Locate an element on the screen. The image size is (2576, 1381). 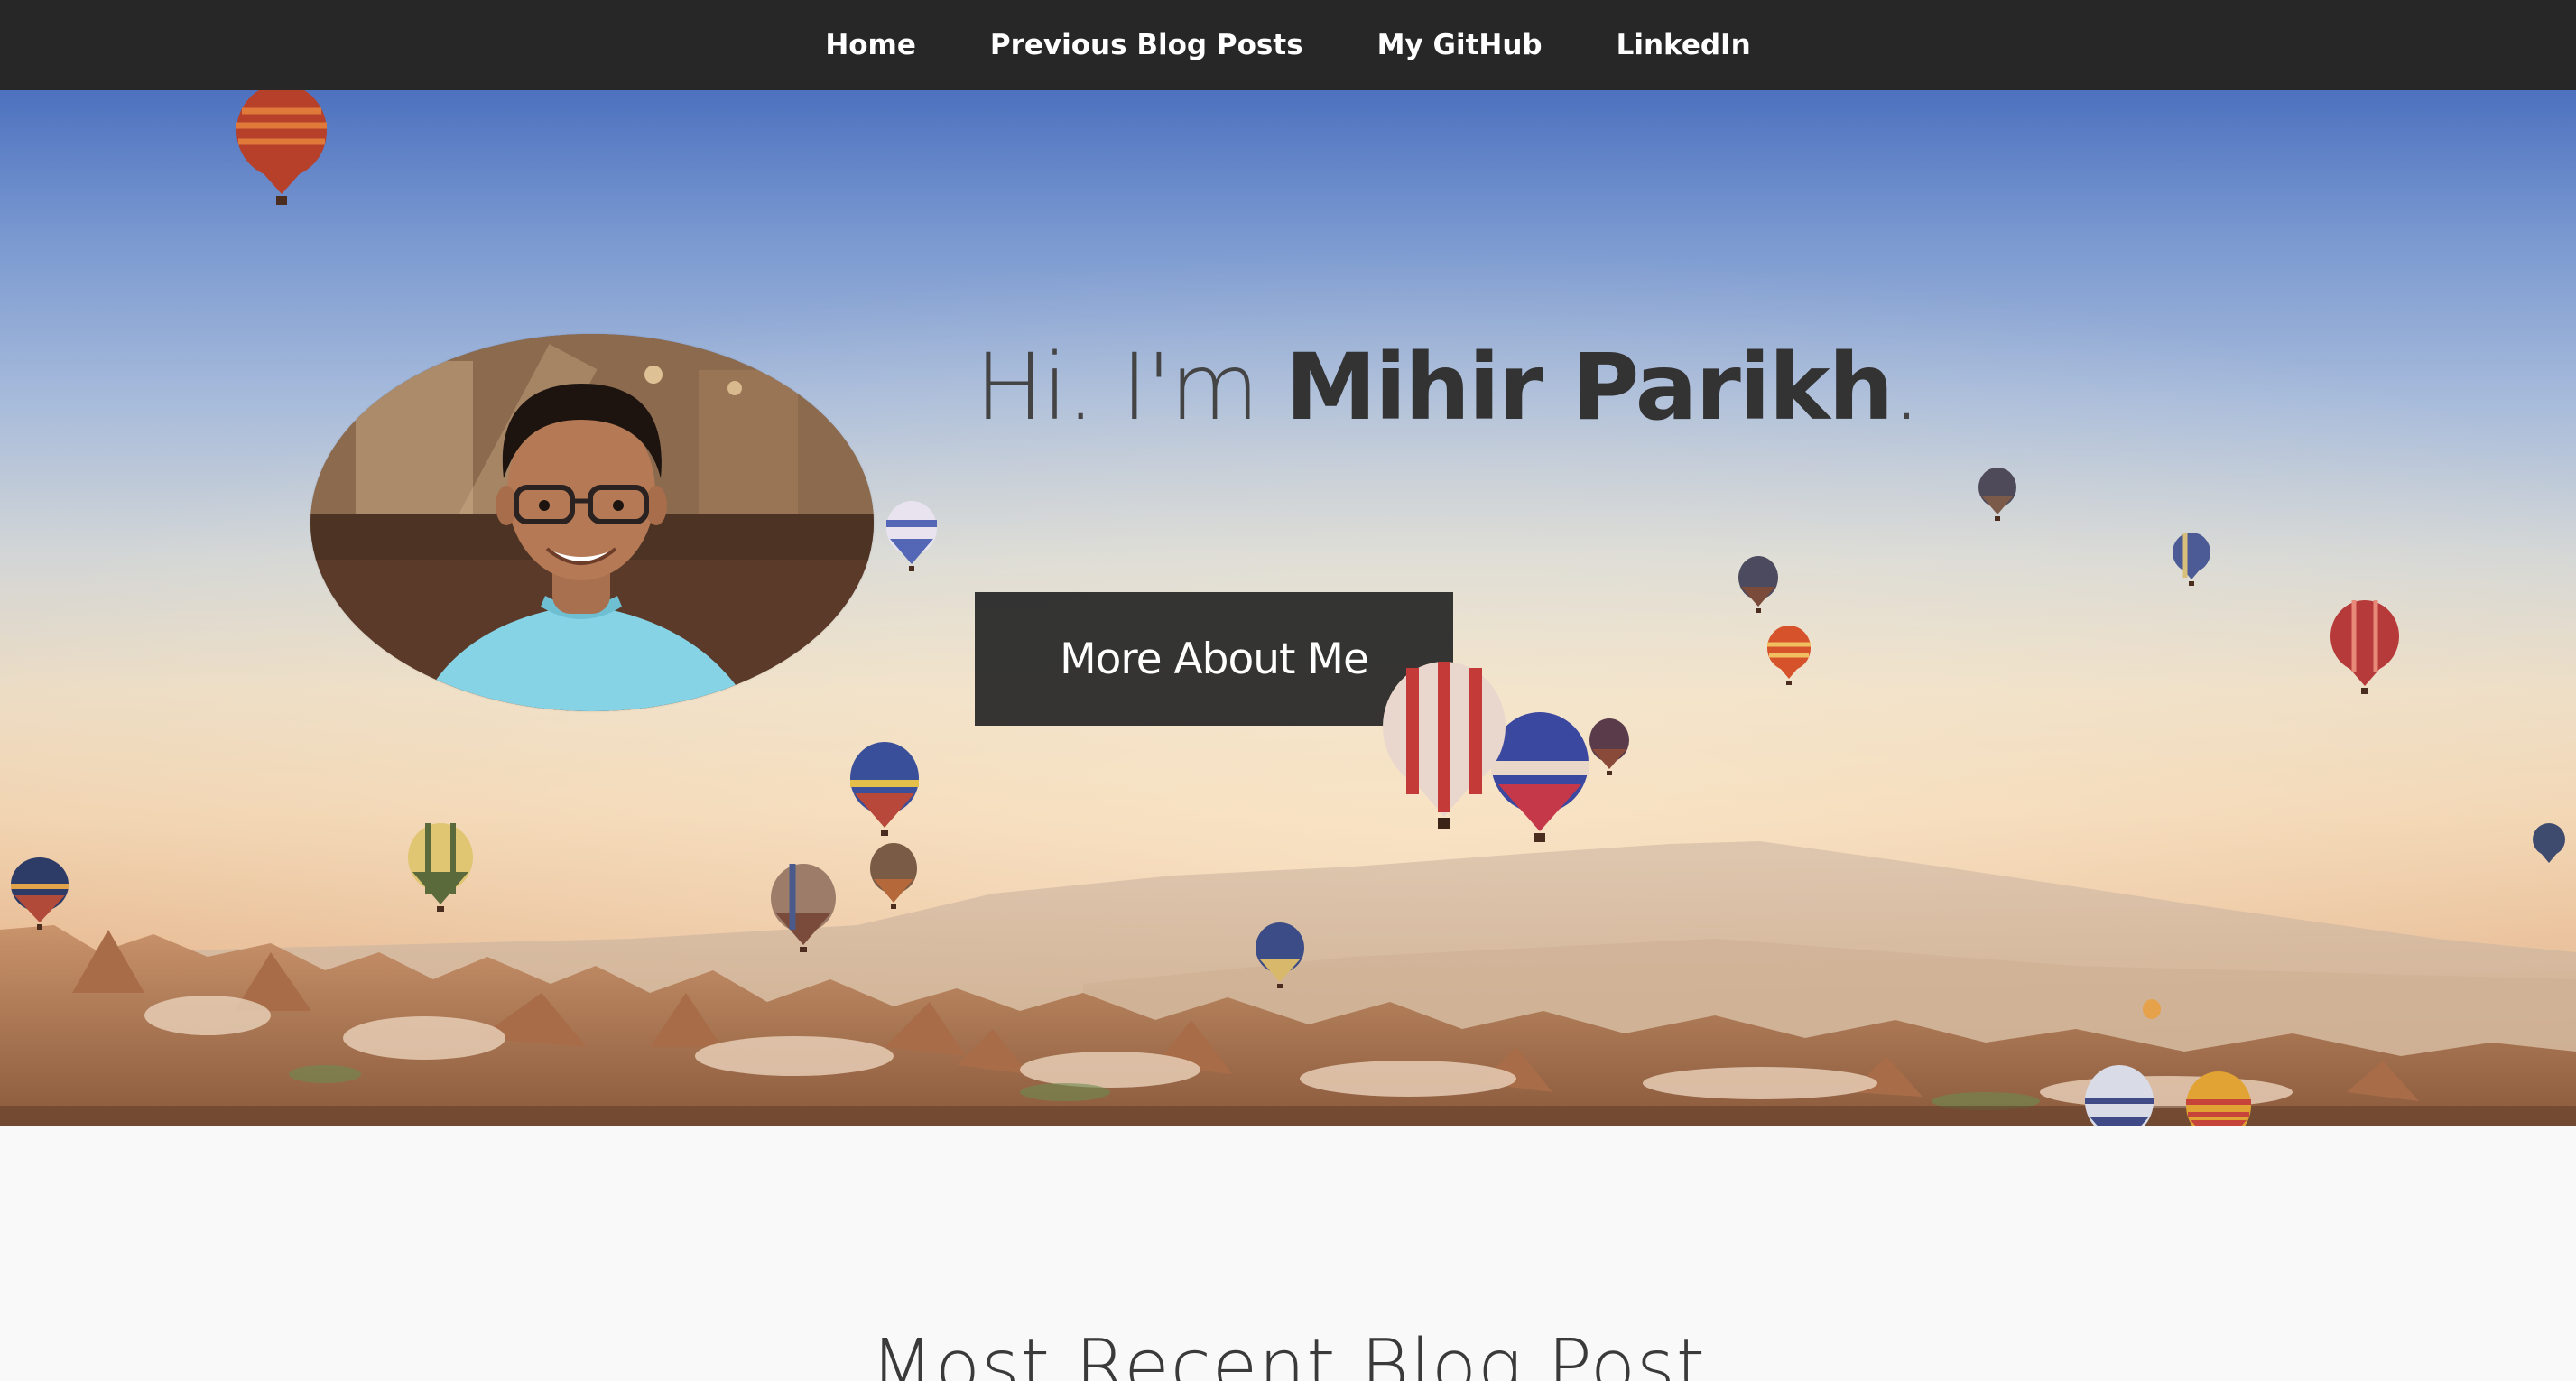
hero-greeting: Hi. I'm Mihir Parikh. is located at coordinates (1448, 387).